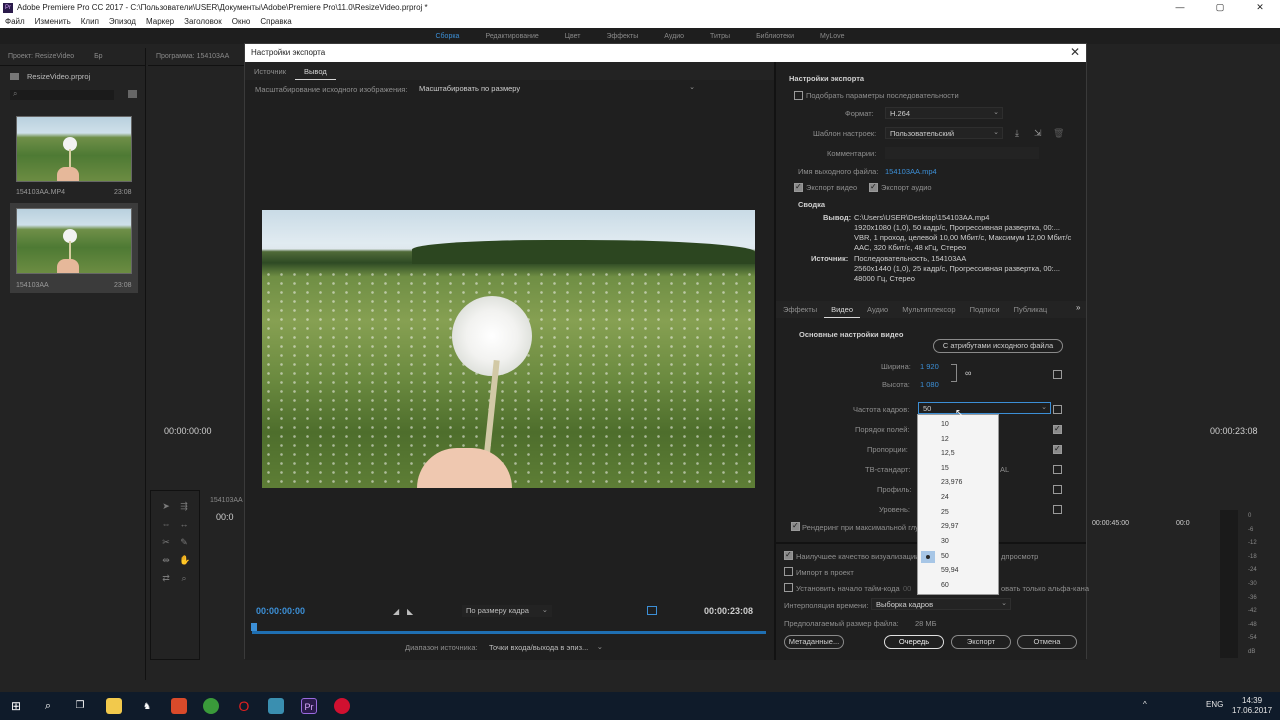 Image resolution: width=1280 pixels, height=720 pixels. Describe the element at coordinates (911, 171) in the screenshot. I see `output-name-link: 154103AA.mp4` at that location.